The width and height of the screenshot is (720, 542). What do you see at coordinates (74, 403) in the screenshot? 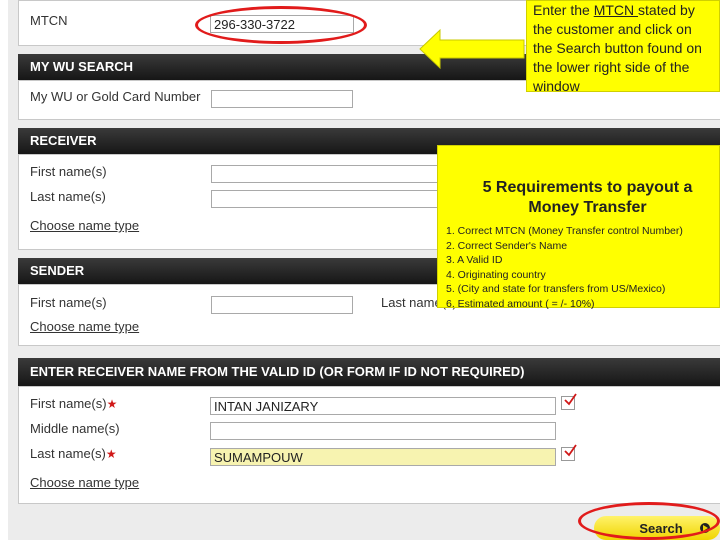
I see `id-first-name-label: First name(s)★` at bounding box center [74, 403].